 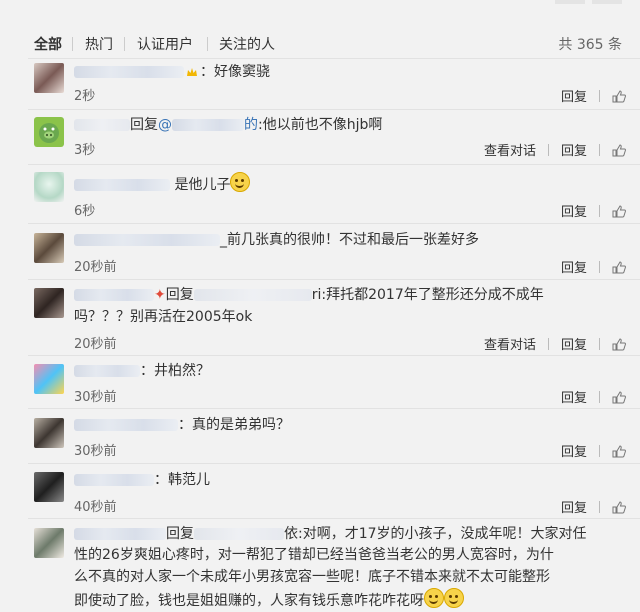 What do you see at coordinates (247, 44) in the screenshot?
I see `tab-following: 关注的人` at bounding box center [247, 44].